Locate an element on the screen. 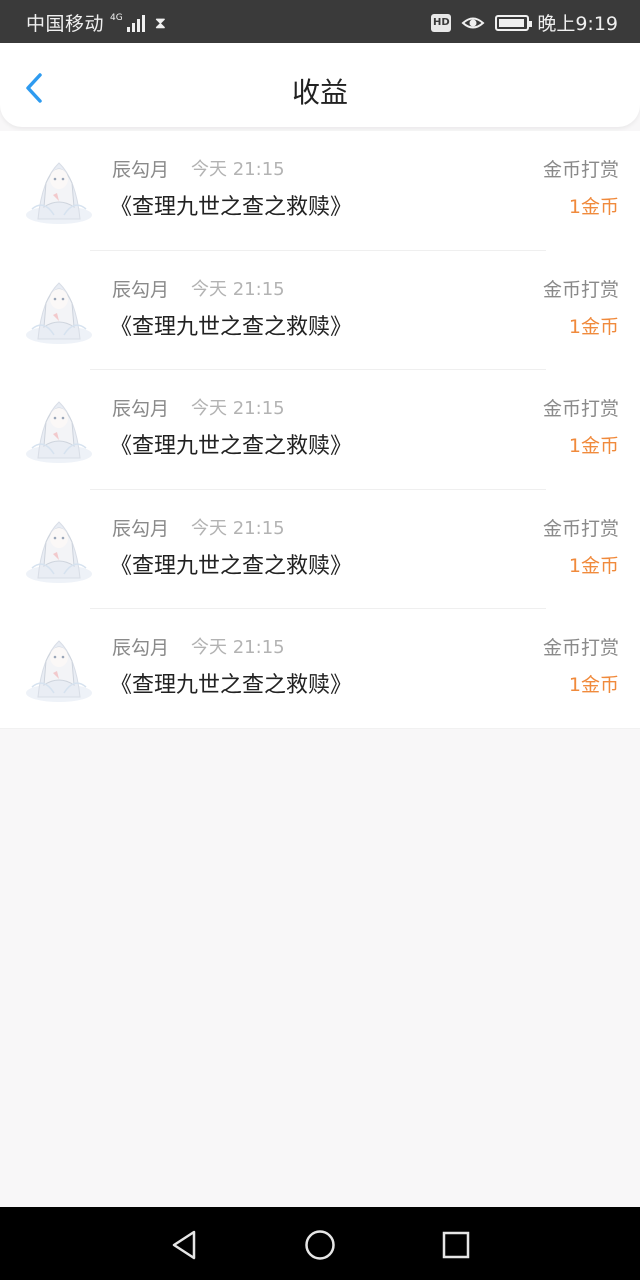  circle-home-icon is located at coordinates (320, 1245).